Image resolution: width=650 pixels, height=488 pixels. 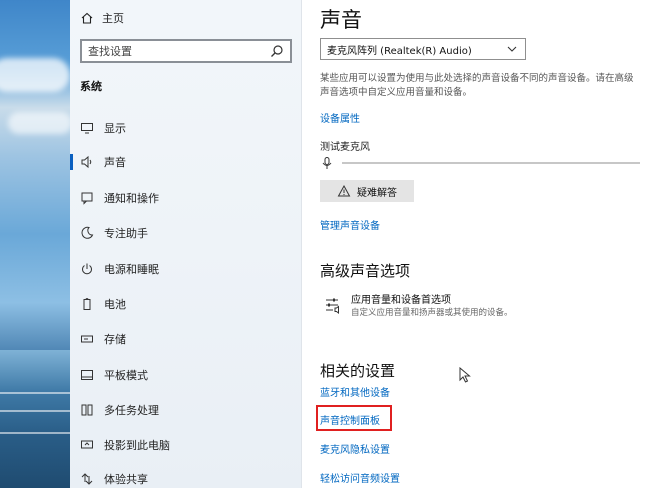 What do you see at coordinates (137, 445) in the screenshot?
I see `sidebar-item-label: 投影到此电脑` at bounding box center [137, 445].